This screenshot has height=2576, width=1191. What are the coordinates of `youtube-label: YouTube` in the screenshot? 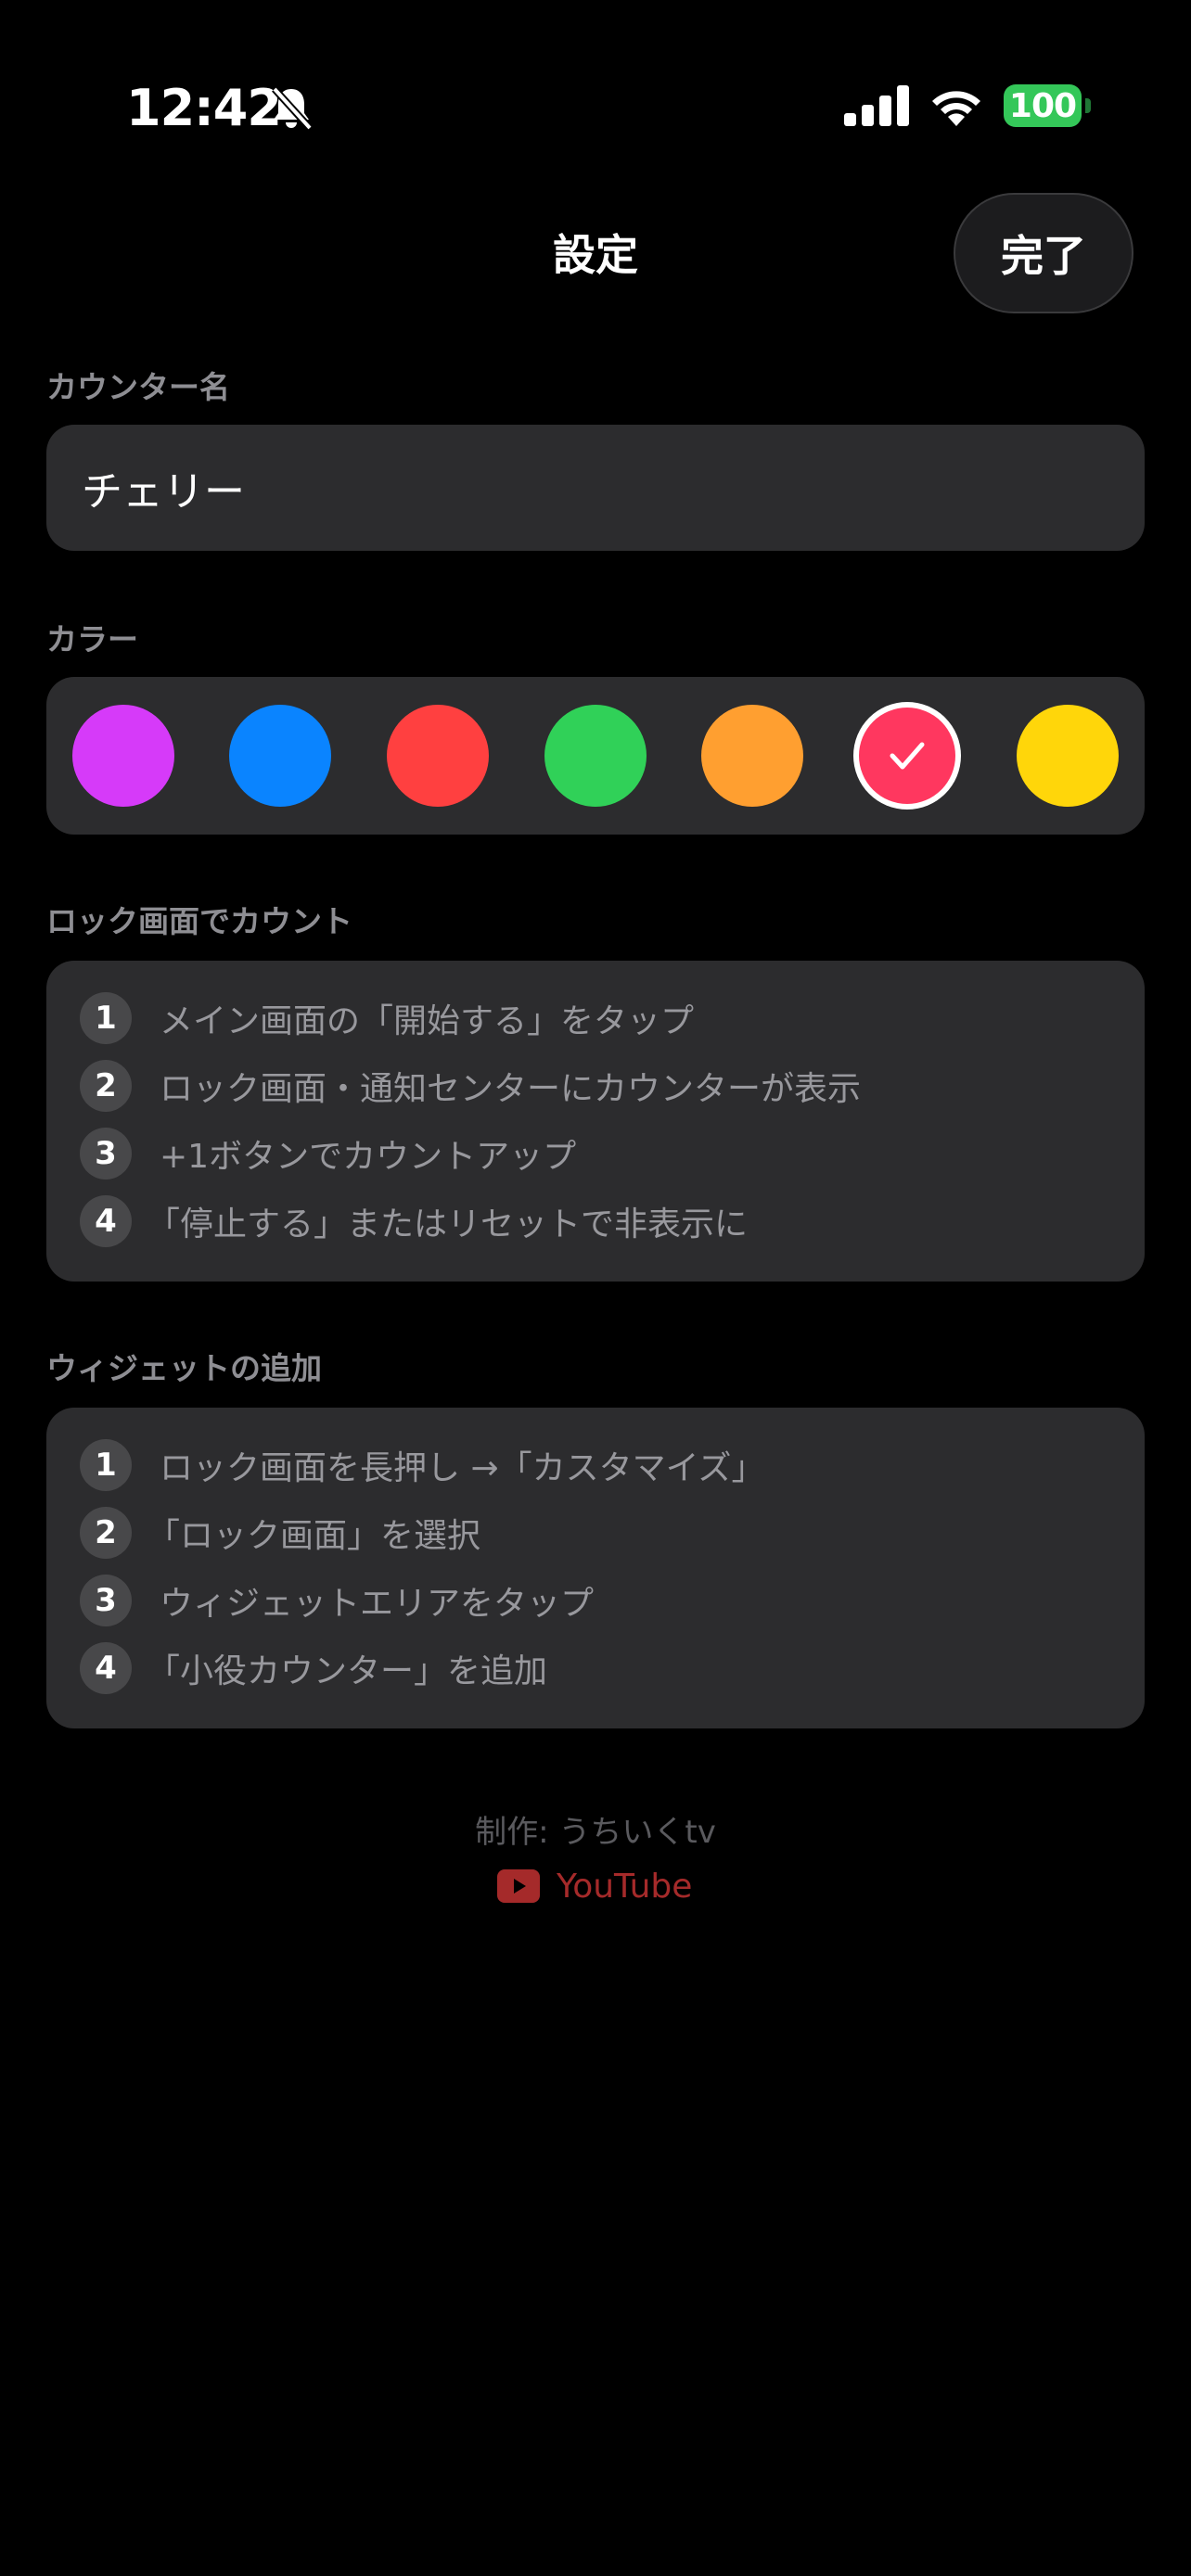 It's located at (625, 1887).